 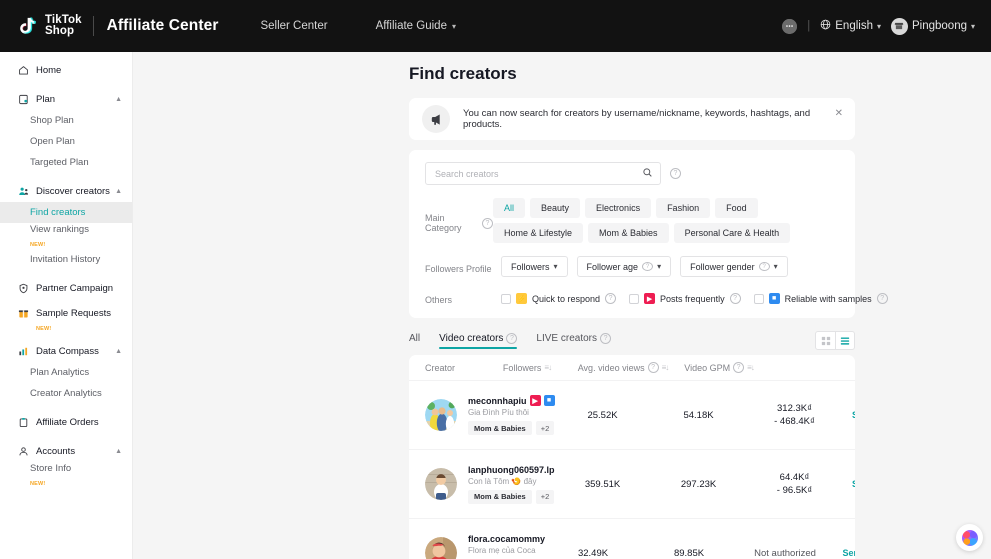 I want to click on sidebar-item-plan-analytics: Plan Analytics, so click(x=66, y=372).